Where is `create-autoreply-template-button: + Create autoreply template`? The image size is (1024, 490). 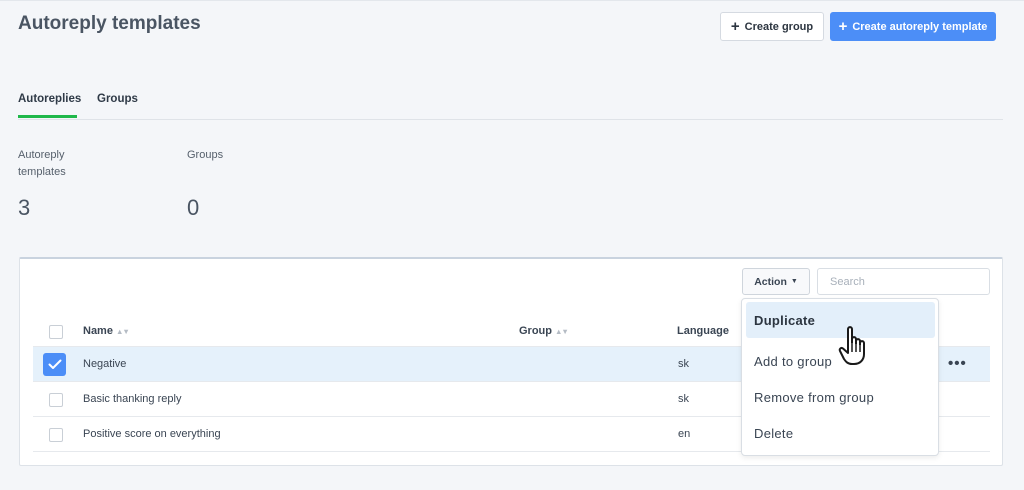 create-autoreply-template-button: + Create autoreply template is located at coordinates (913, 26).